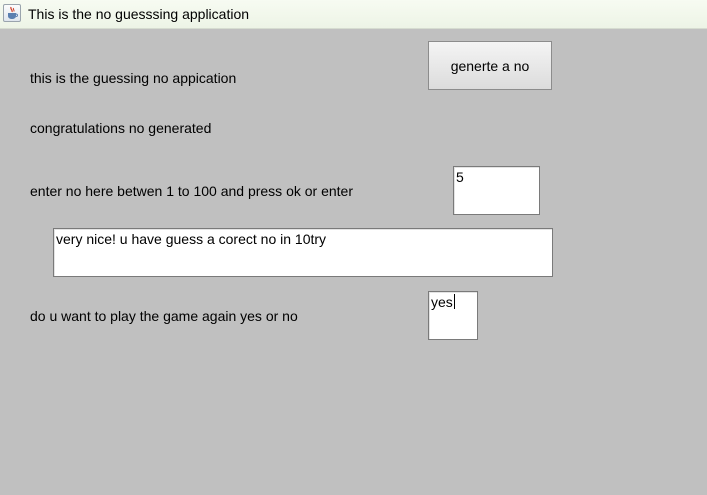 This screenshot has width=707, height=495. Describe the element at coordinates (496, 190) in the screenshot. I see `guess-input: 5` at that location.